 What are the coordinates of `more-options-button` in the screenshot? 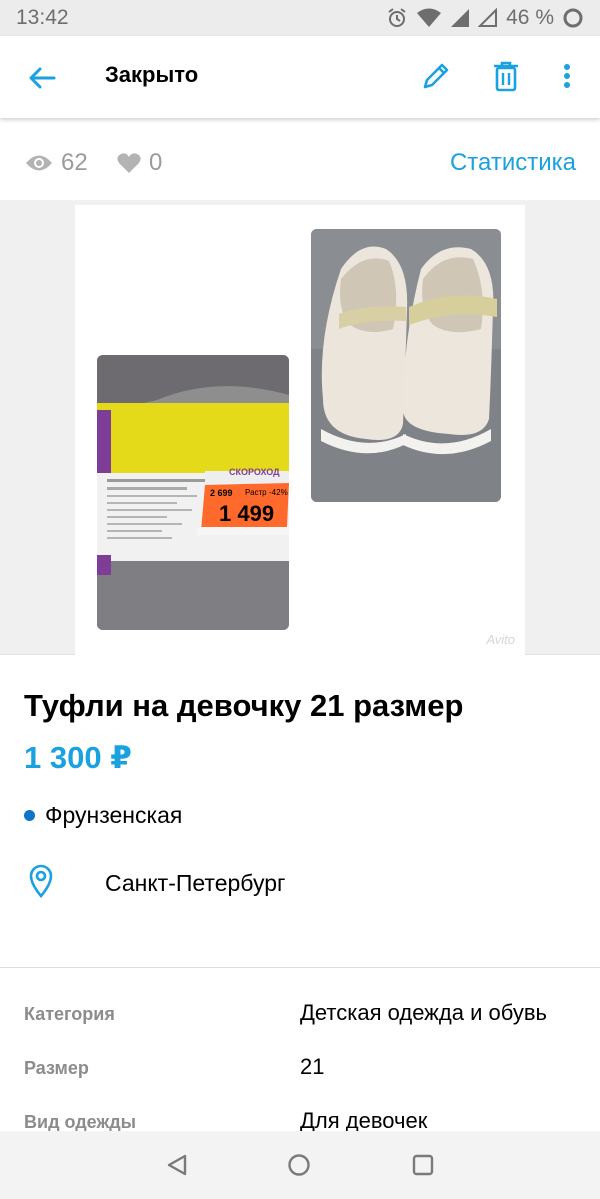 It's located at (567, 76).